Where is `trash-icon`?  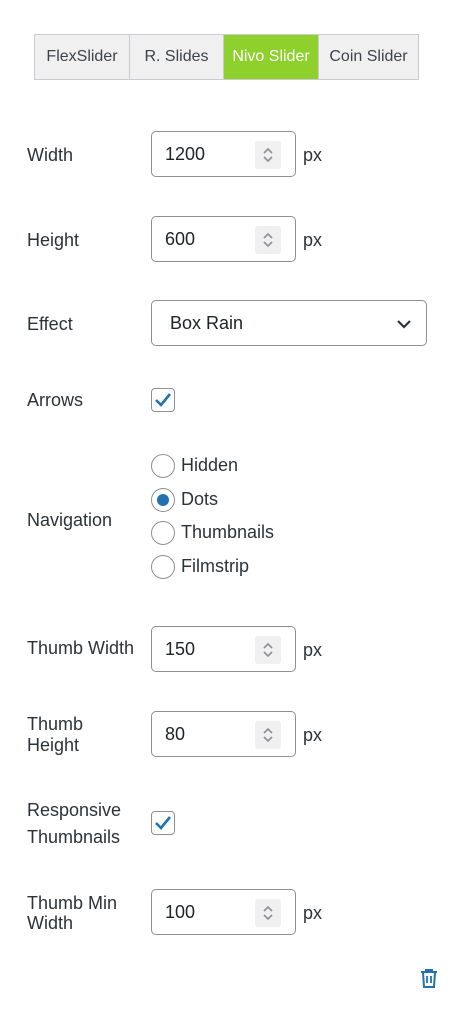 trash-icon is located at coordinates (429, 980).